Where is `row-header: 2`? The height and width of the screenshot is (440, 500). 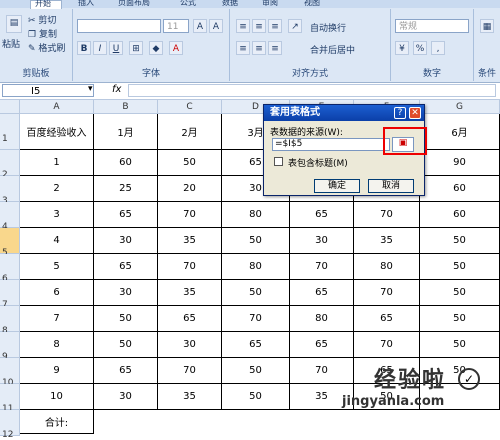 row-header: 2 is located at coordinates (10, 165).